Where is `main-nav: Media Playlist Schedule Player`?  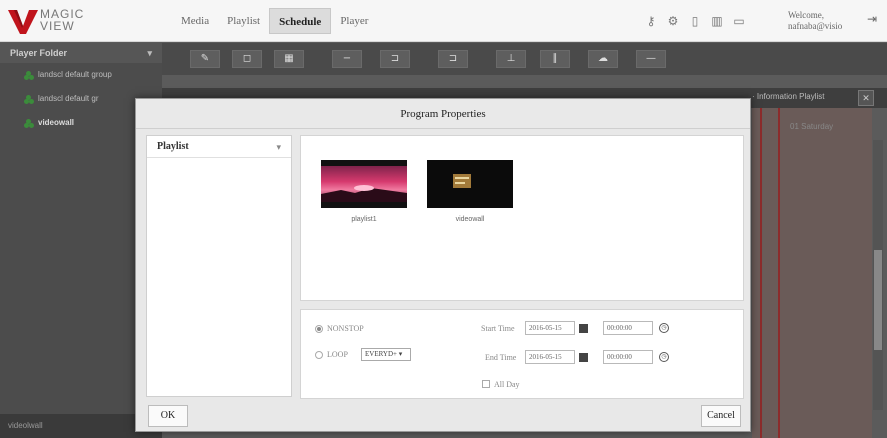
main-nav: Media Playlist Schedule Player is located at coordinates (274, 21).